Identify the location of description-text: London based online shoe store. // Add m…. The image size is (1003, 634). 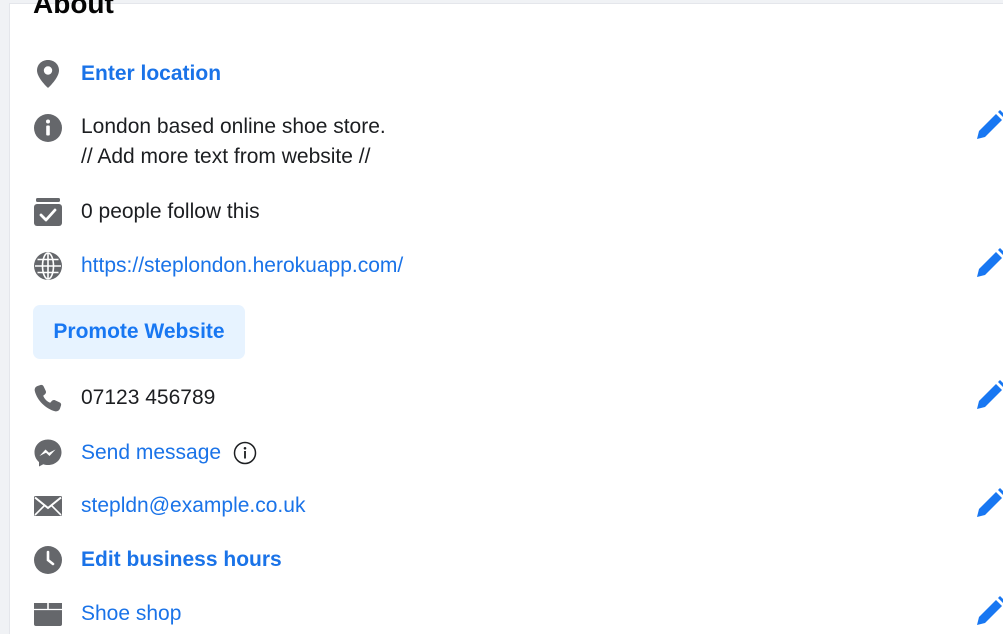
(233, 142).